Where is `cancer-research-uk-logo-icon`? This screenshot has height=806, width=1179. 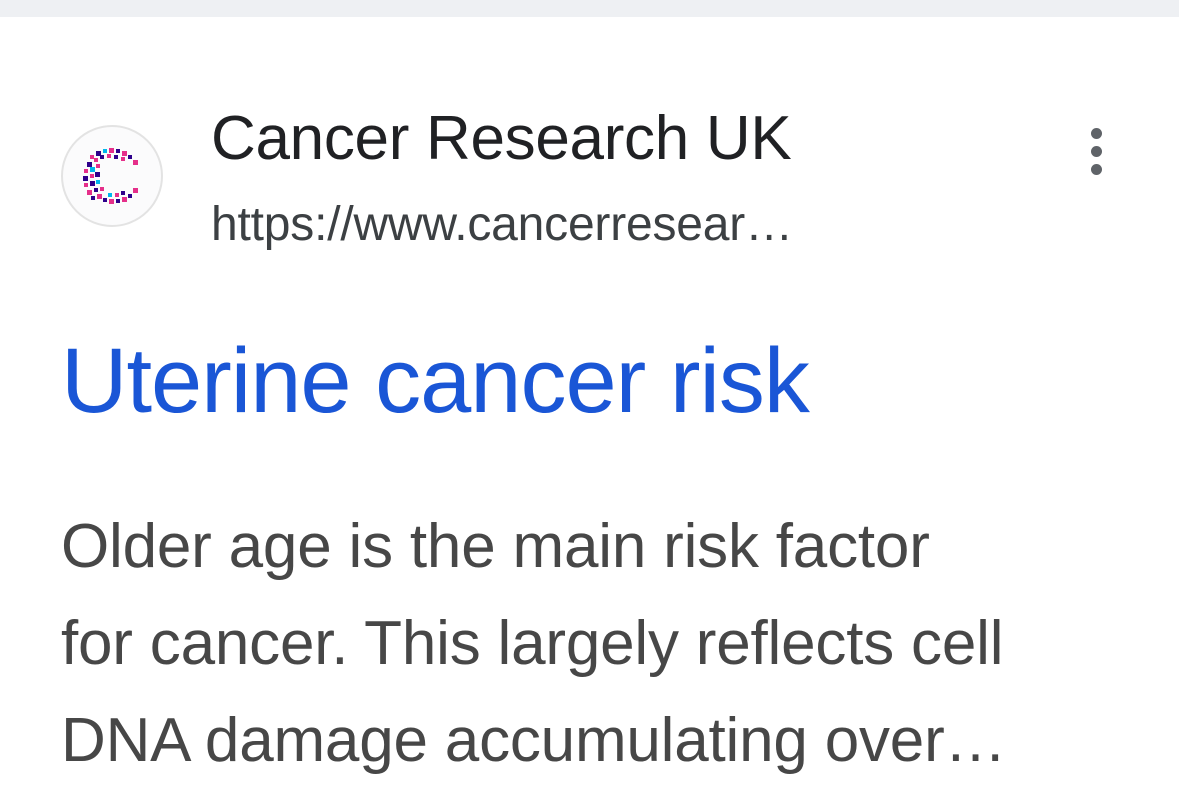
cancer-research-uk-logo-icon is located at coordinates (112, 176).